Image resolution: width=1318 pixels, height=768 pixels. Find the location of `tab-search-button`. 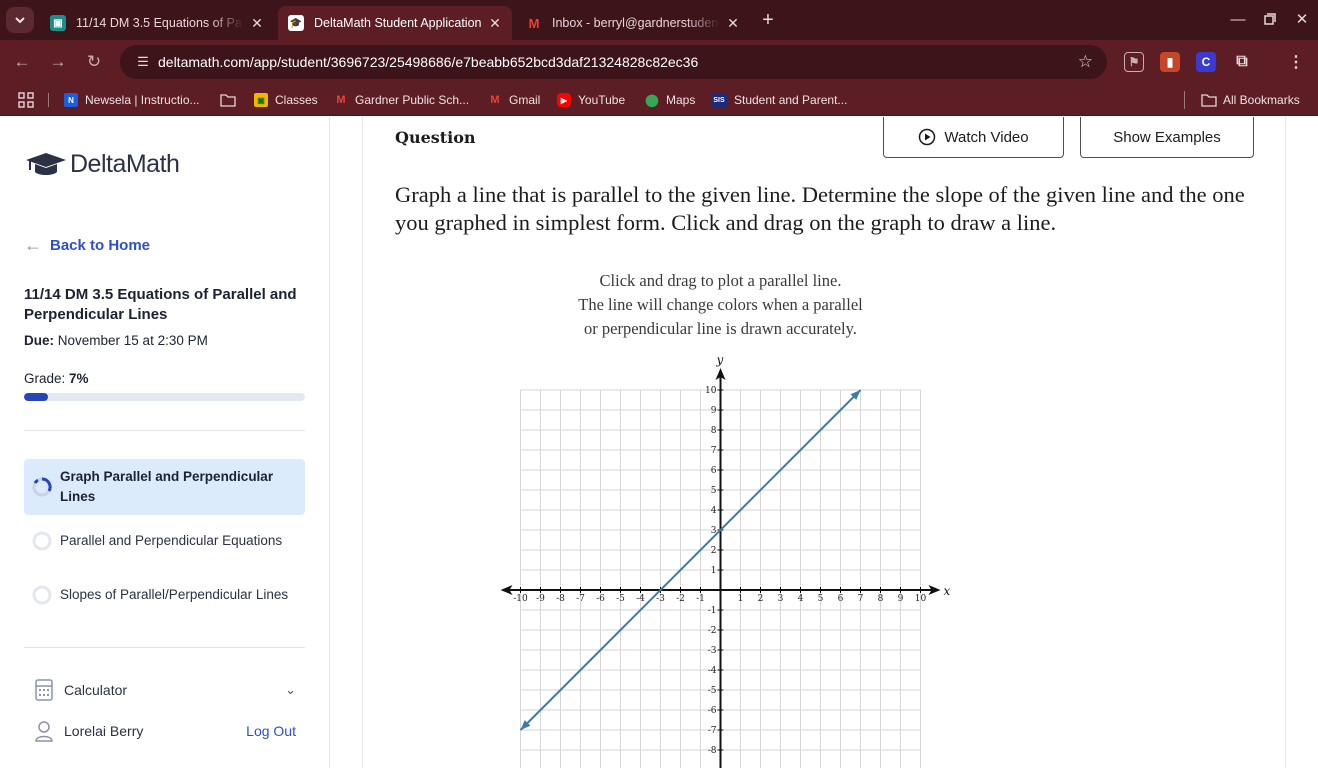

tab-search-button is located at coordinates (20, 20).